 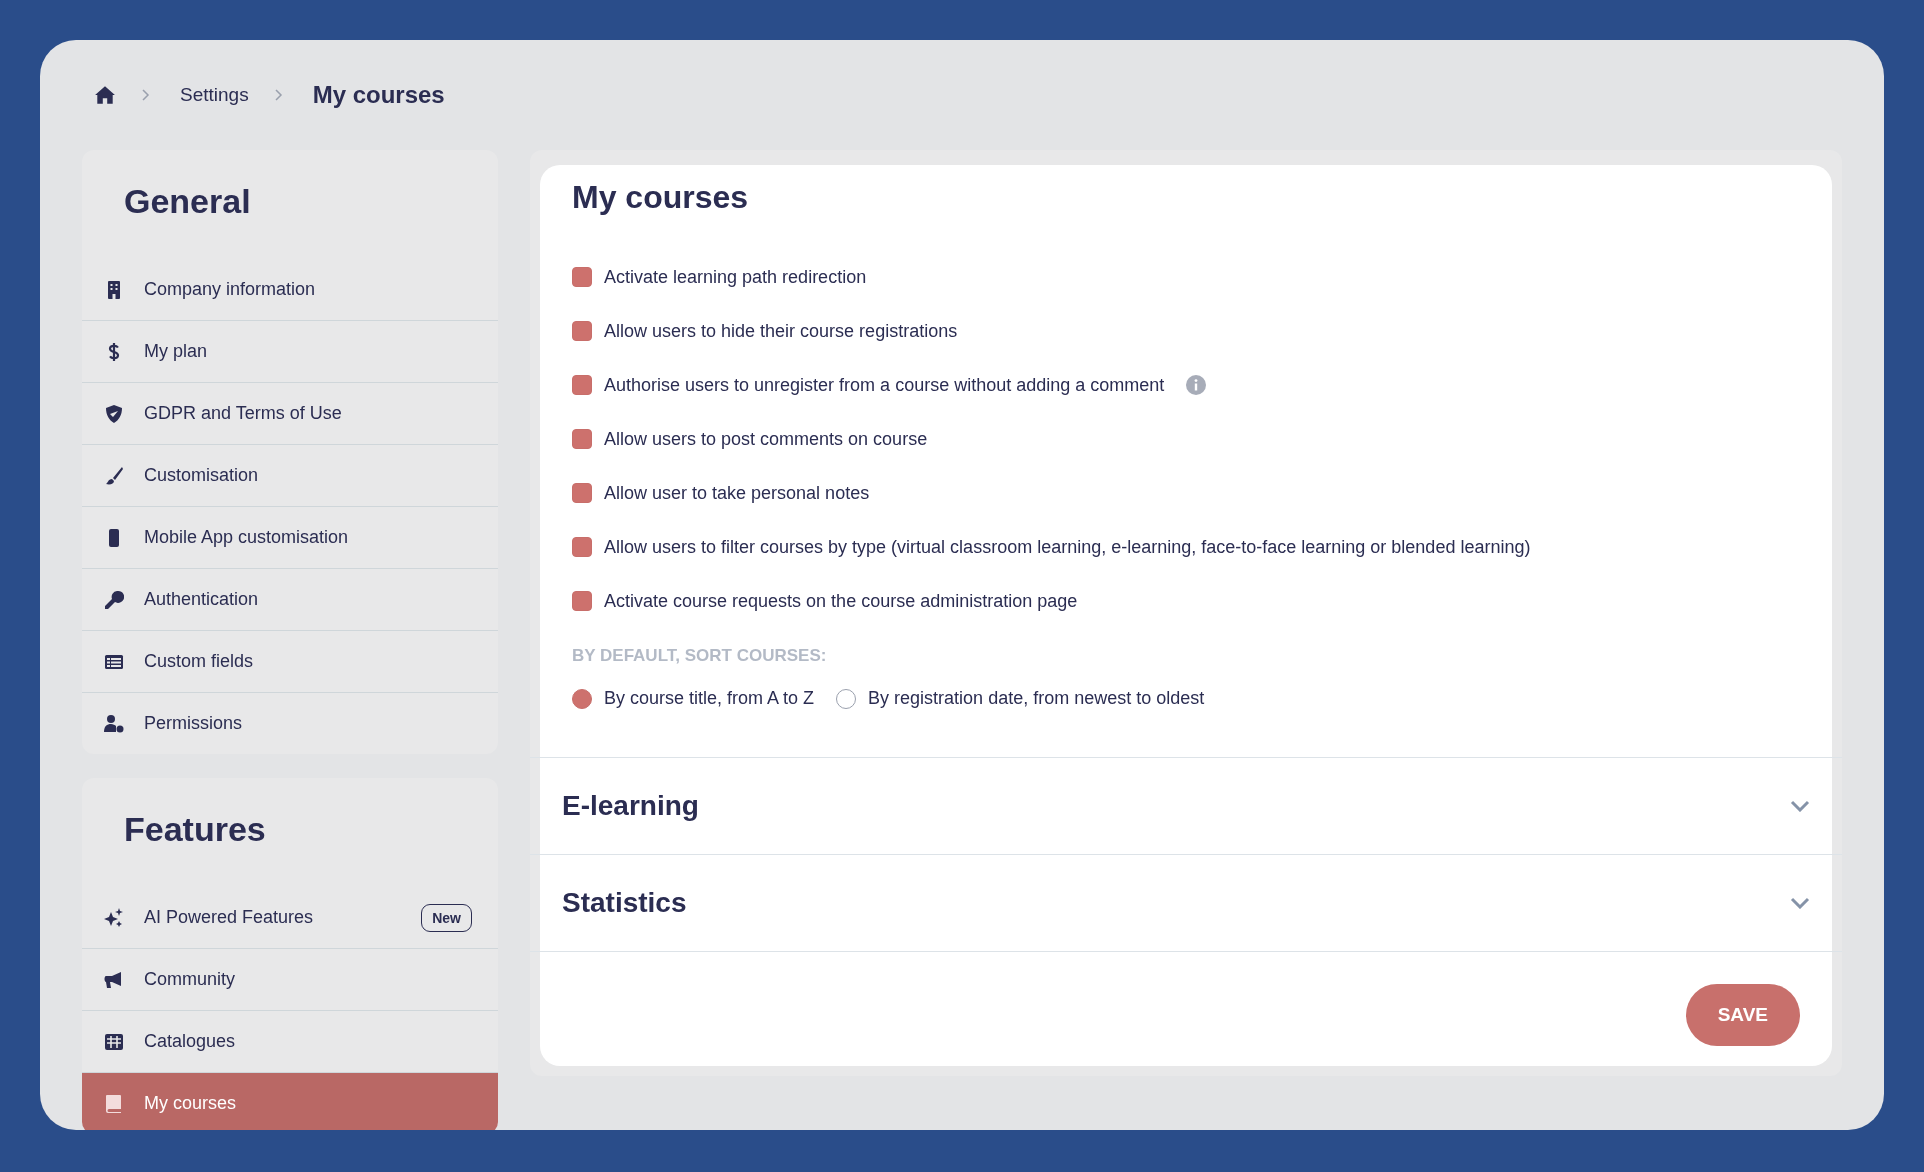 I want to click on key-icon, so click(x=114, y=599).